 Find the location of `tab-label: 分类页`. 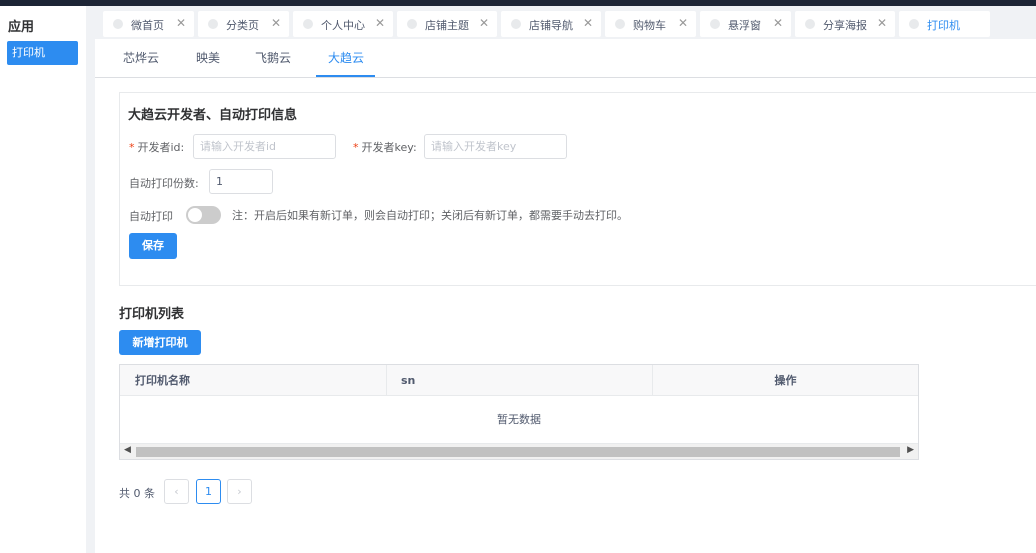

tab-label: 分类页 is located at coordinates (242, 25).